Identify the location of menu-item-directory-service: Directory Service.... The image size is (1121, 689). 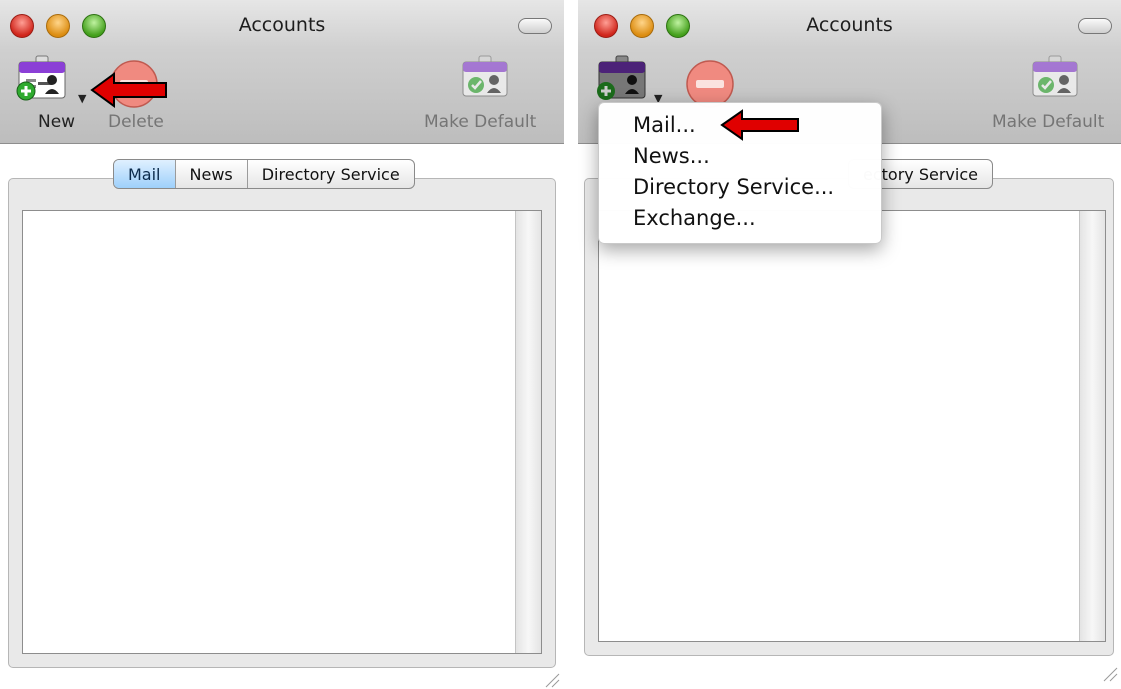
(740, 187).